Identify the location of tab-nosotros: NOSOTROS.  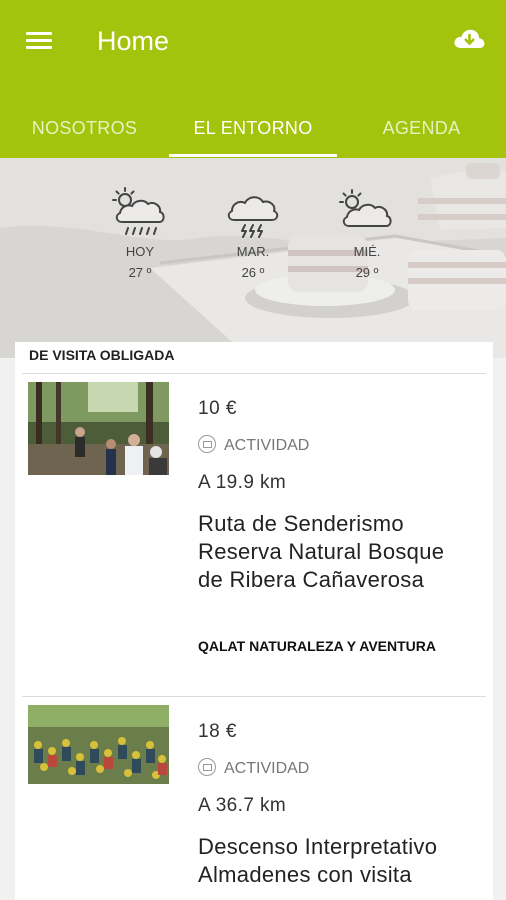
(84, 134).